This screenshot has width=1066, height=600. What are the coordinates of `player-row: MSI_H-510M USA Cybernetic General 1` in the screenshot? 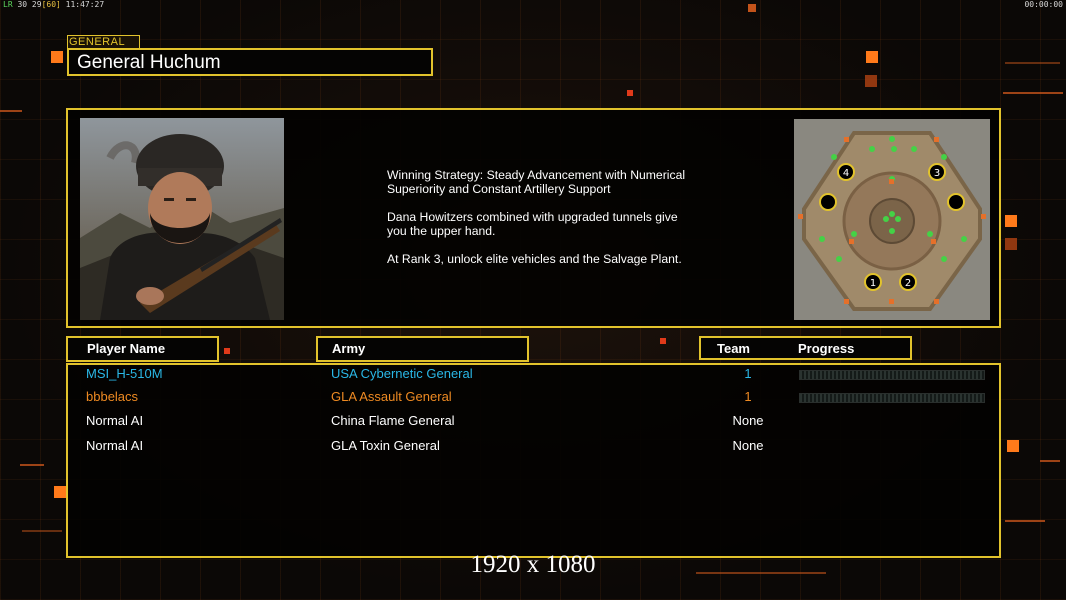 It's located at (533, 376).